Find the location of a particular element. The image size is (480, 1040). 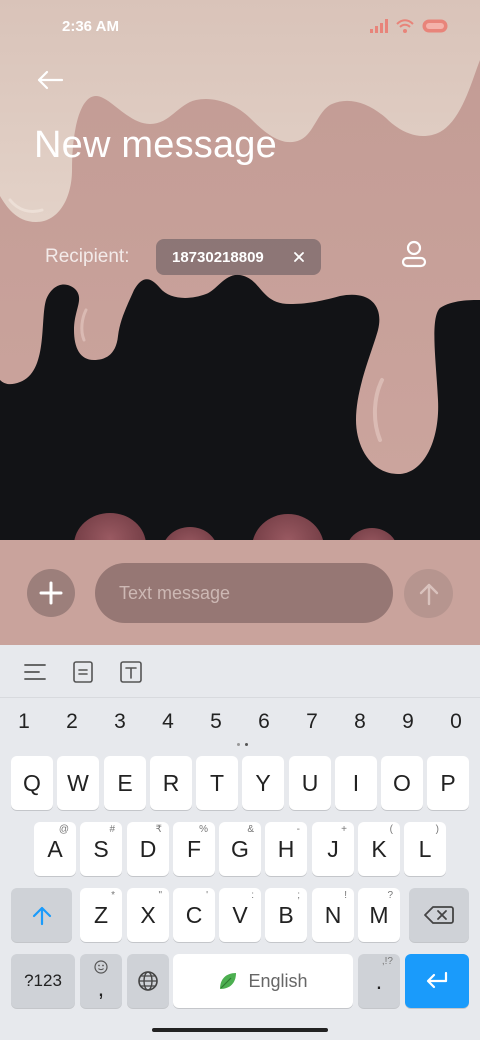

recipient-label: Recipient: is located at coordinates (87, 256).